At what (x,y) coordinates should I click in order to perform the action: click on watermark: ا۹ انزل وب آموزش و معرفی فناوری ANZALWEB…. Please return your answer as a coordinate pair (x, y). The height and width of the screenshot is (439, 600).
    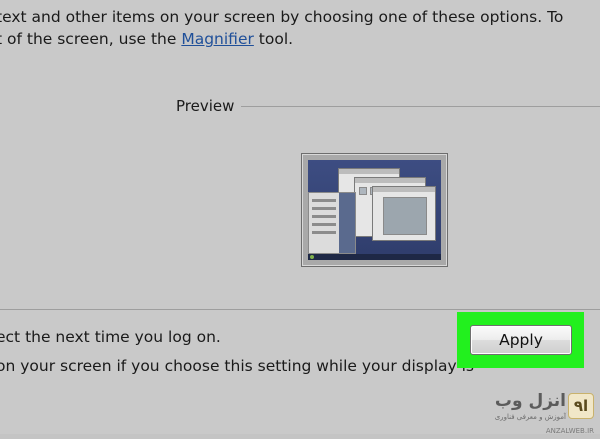
    Looking at the image, I should click on (547, 413).